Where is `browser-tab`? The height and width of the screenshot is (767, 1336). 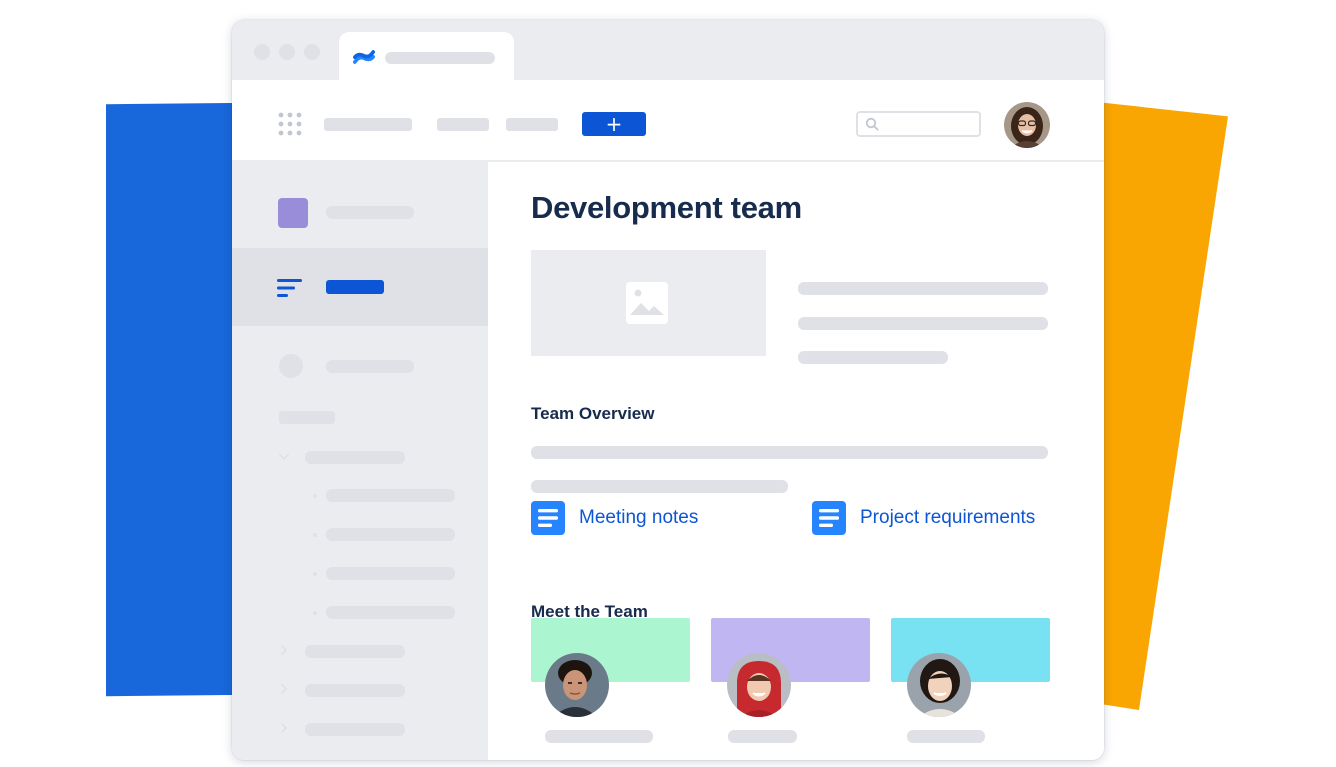 browser-tab is located at coordinates (426, 56).